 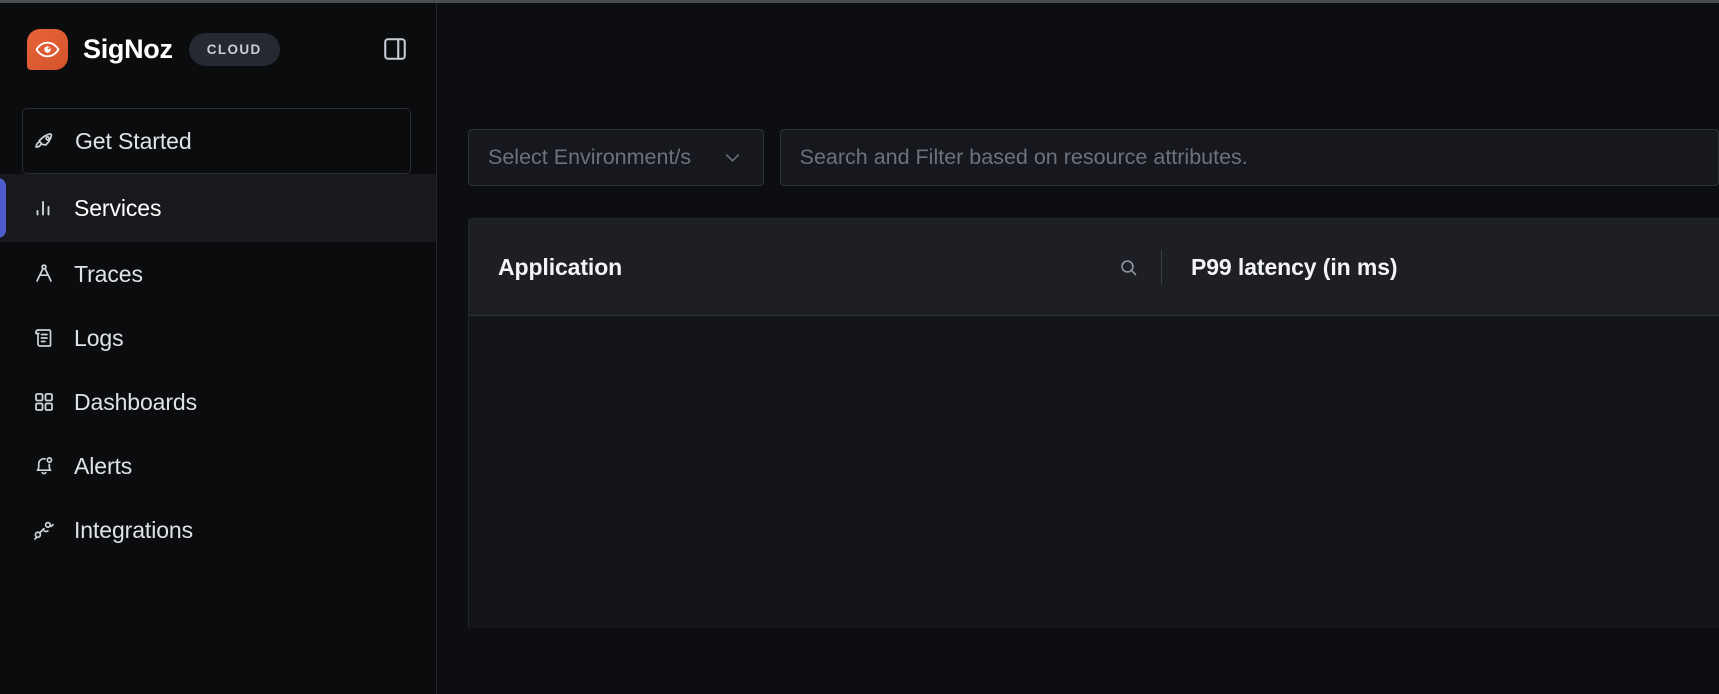 I want to click on sidebar-item-logs: Logs, so click(x=218, y=338).